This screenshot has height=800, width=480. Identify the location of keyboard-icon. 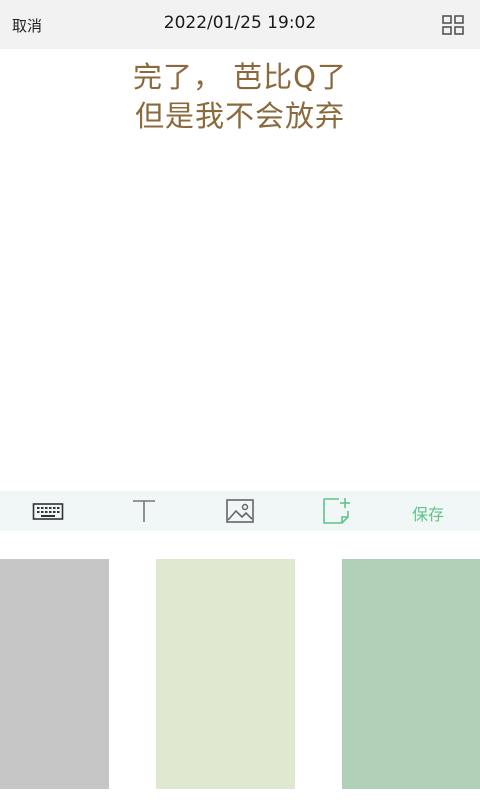
(48, 511).